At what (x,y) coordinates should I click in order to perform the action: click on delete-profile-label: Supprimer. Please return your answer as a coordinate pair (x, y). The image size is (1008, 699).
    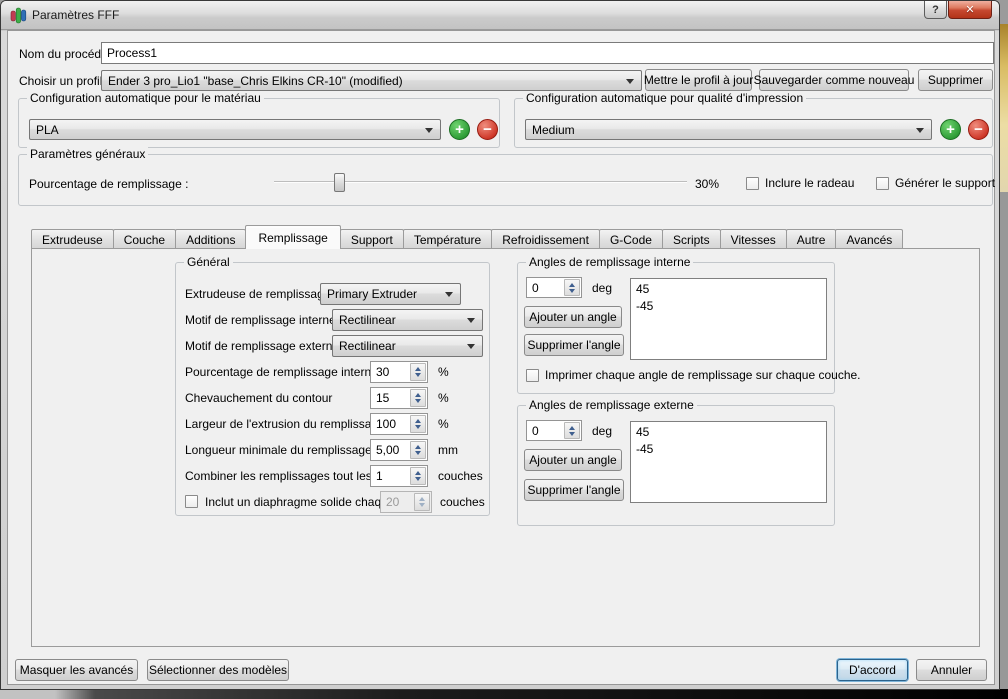
    Looking at the image, I should click on (955, 80).